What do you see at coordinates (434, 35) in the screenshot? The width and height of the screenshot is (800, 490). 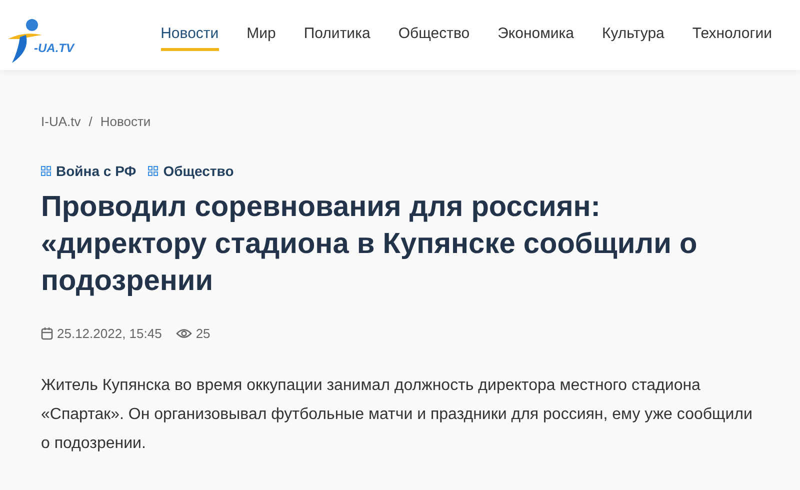 I see `nav-link: Общество` at bounding box center [434, 35].